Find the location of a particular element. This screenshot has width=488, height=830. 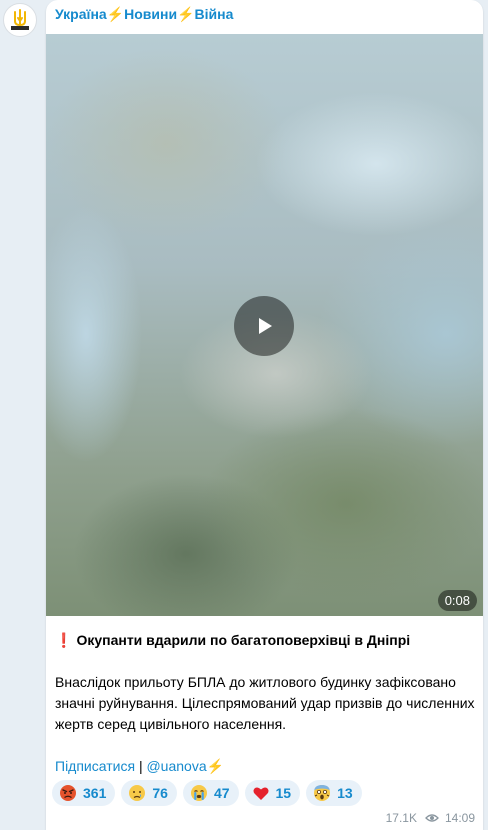

reaction-screaming: 13 is located at coordinates (334, 793).